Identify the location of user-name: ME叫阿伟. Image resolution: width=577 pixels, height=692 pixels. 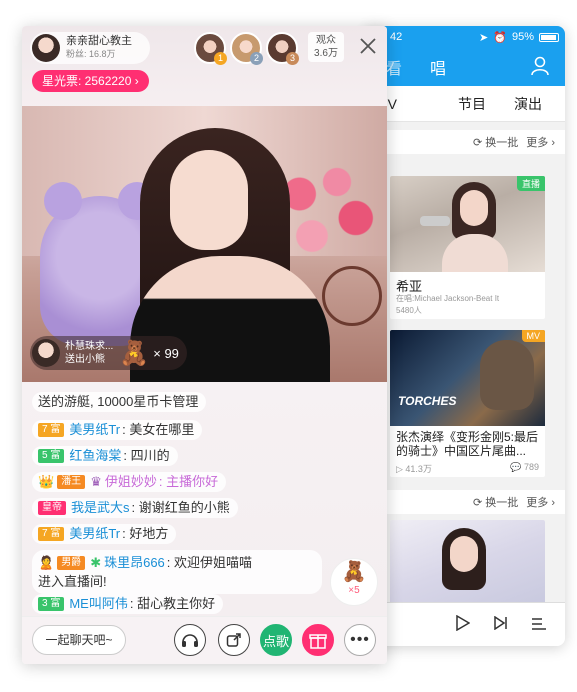
(98, 604).